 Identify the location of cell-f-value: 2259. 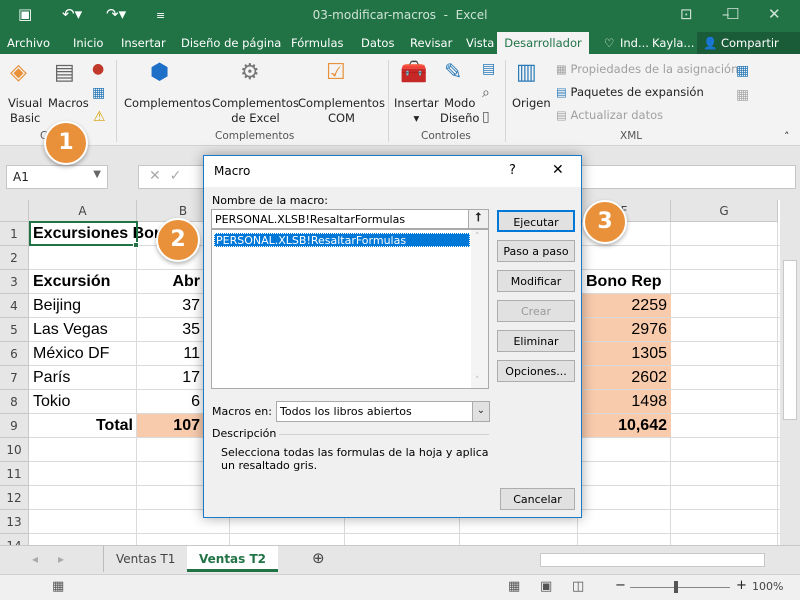
(626, 306).